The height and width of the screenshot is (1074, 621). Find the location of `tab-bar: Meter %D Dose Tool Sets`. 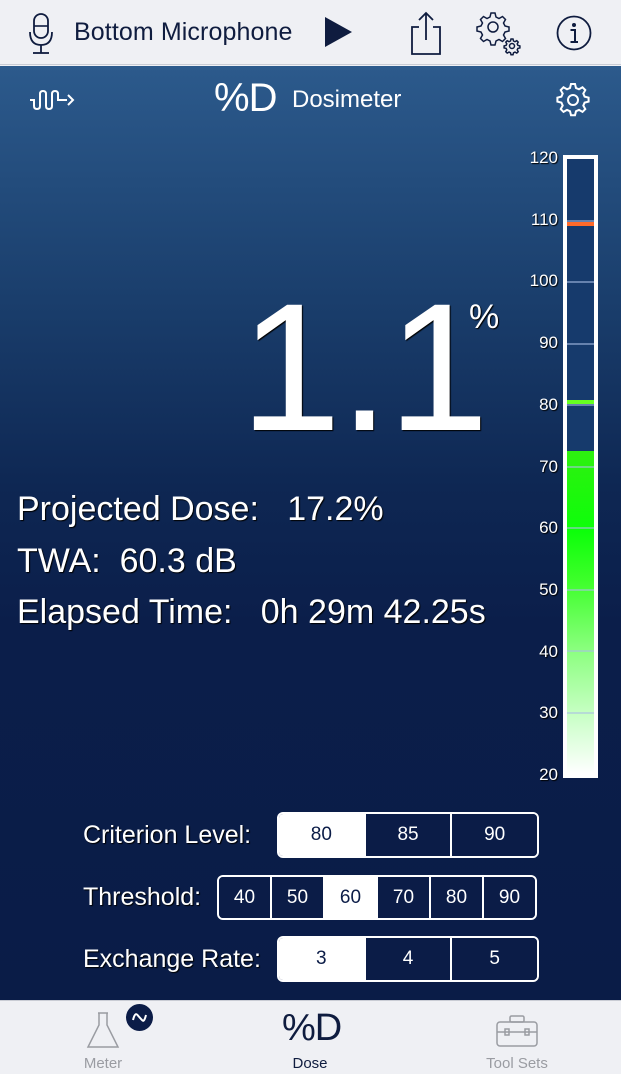

tab-bar: Meter %D Dose Tool Sets is located at coordinates (310, 1037).